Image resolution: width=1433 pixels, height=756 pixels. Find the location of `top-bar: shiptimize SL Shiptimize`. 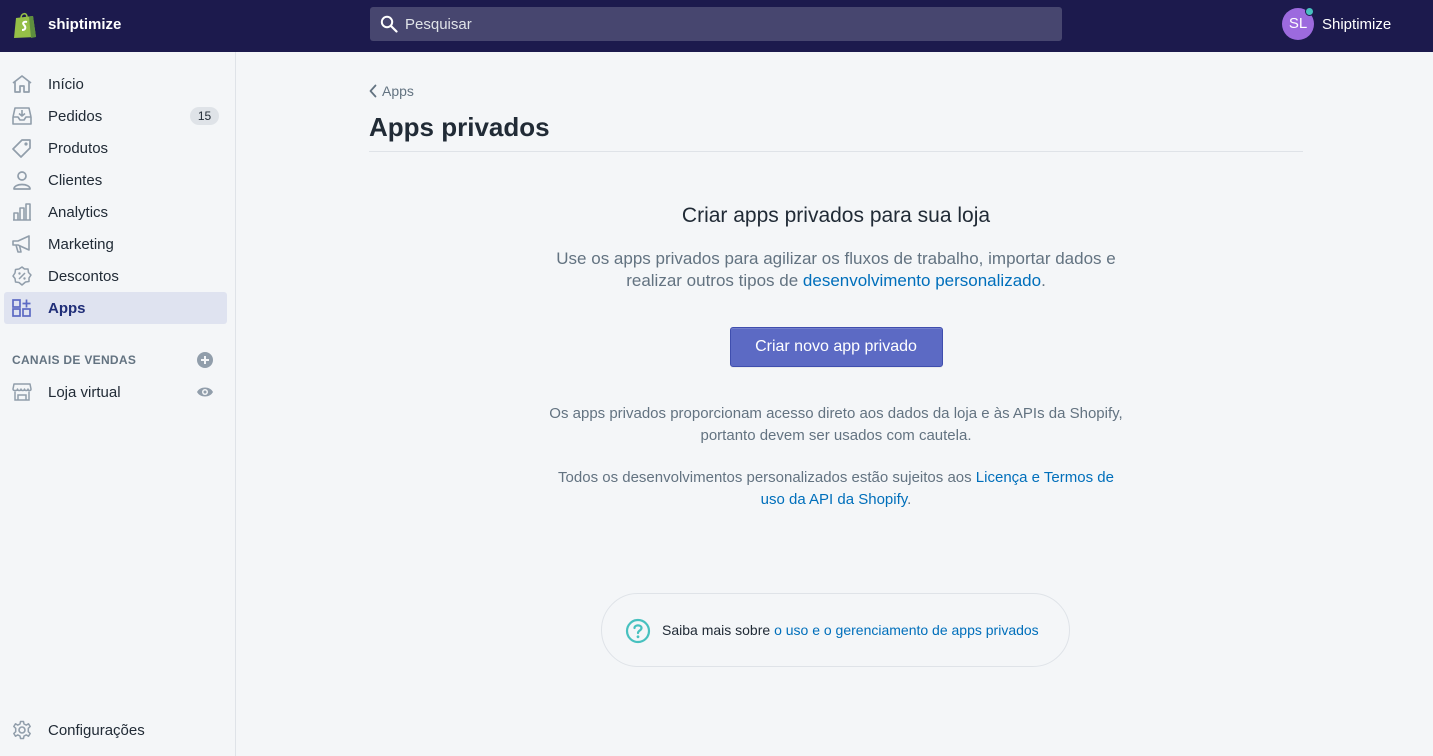

top-bar: shiptimize SL Shiptimize is located at coordinates (716, 26).